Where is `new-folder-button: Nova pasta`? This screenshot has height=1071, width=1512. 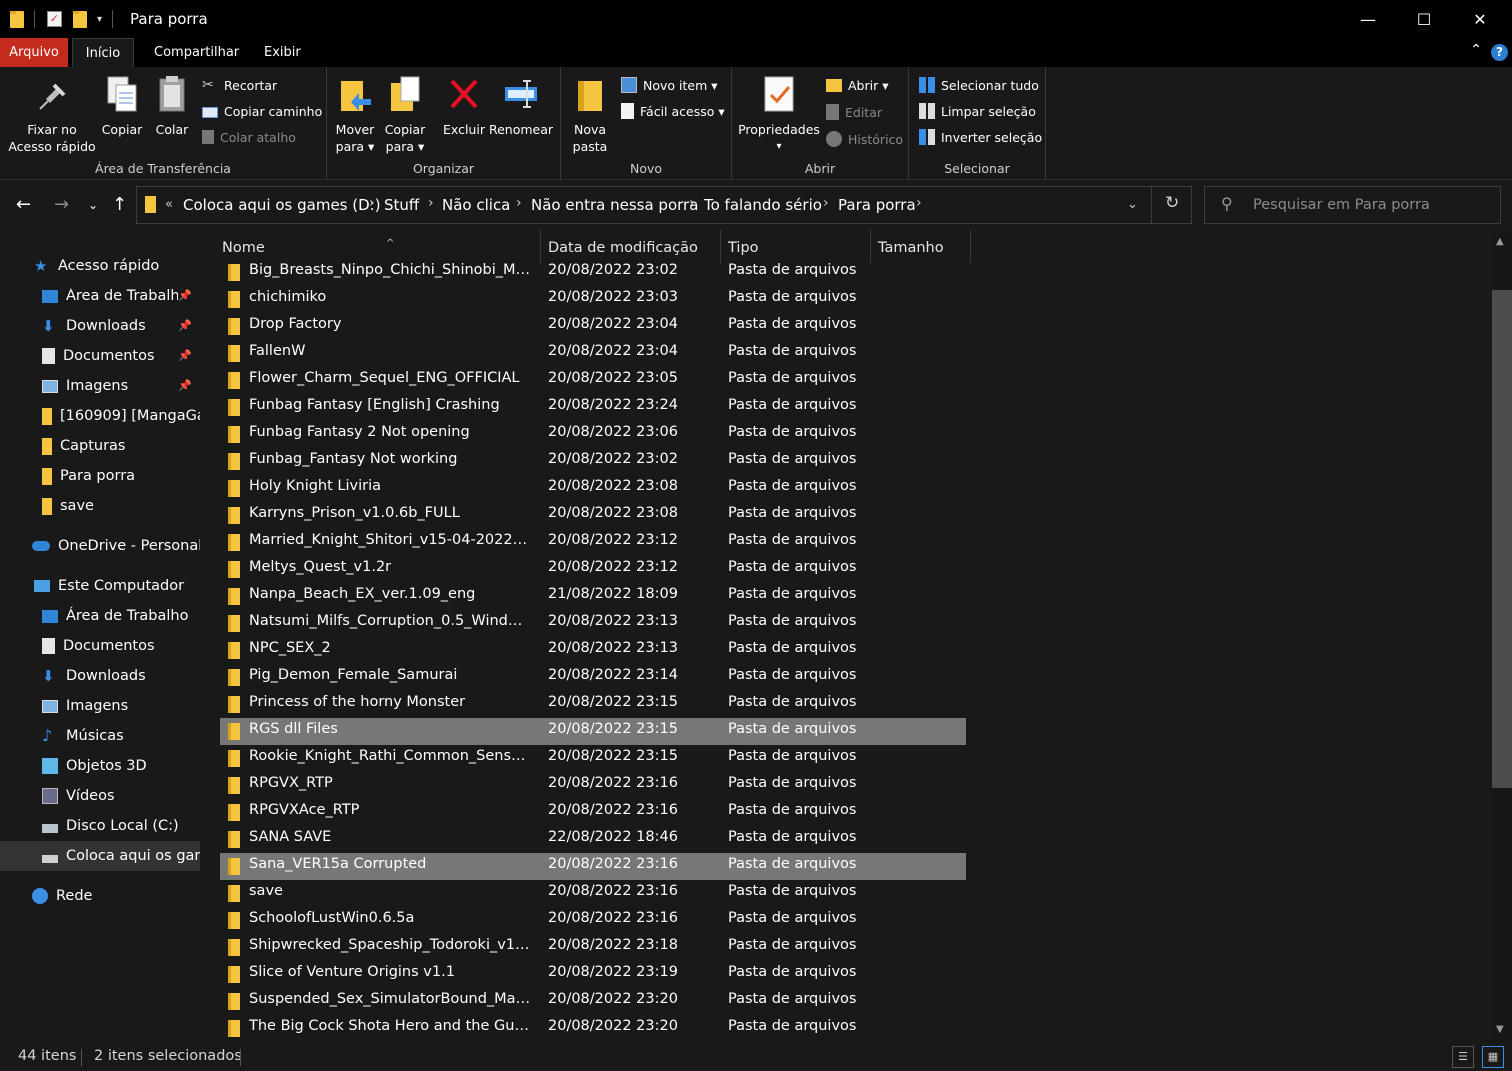 new-folder-button: Nova pasta is located at coordinates (590, 114).